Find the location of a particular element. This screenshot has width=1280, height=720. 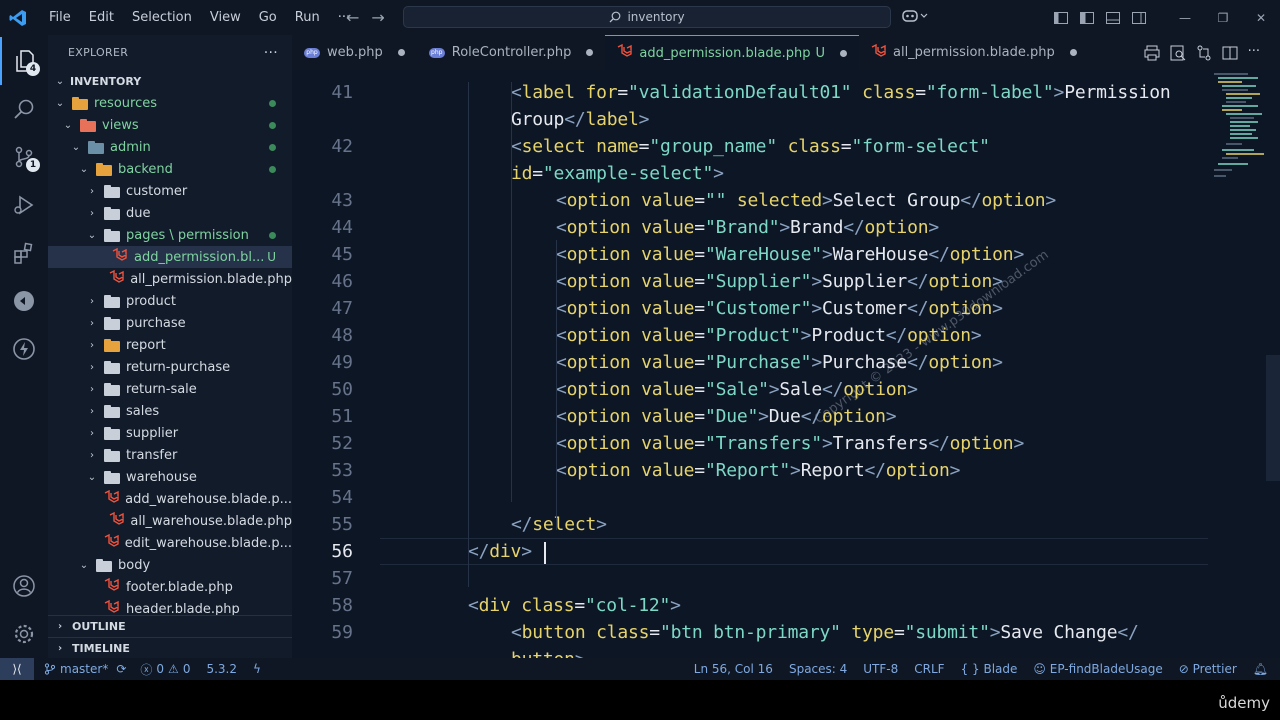

code-line: </select> is located at coordinates (559, 524).